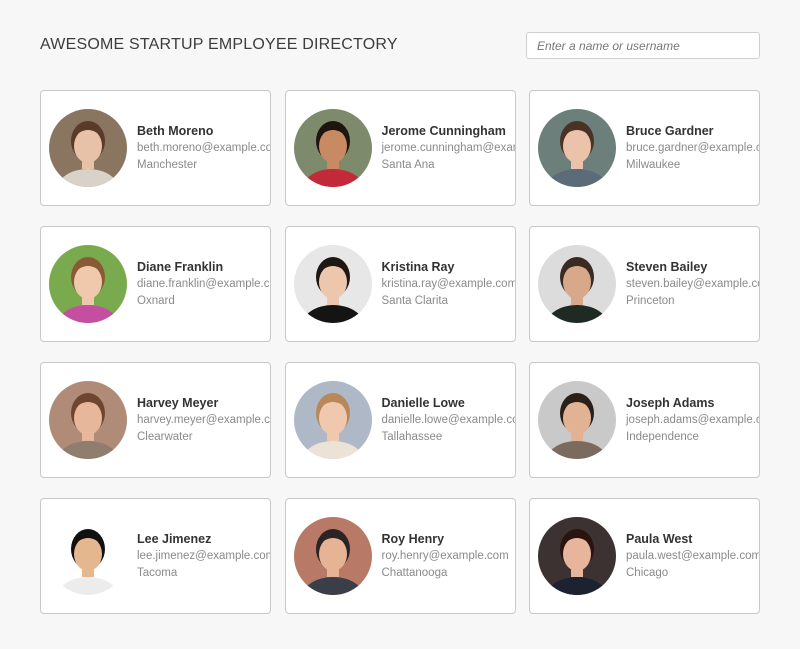  I want to click on employee-email: paula.west@example.com, so click(693, 556).